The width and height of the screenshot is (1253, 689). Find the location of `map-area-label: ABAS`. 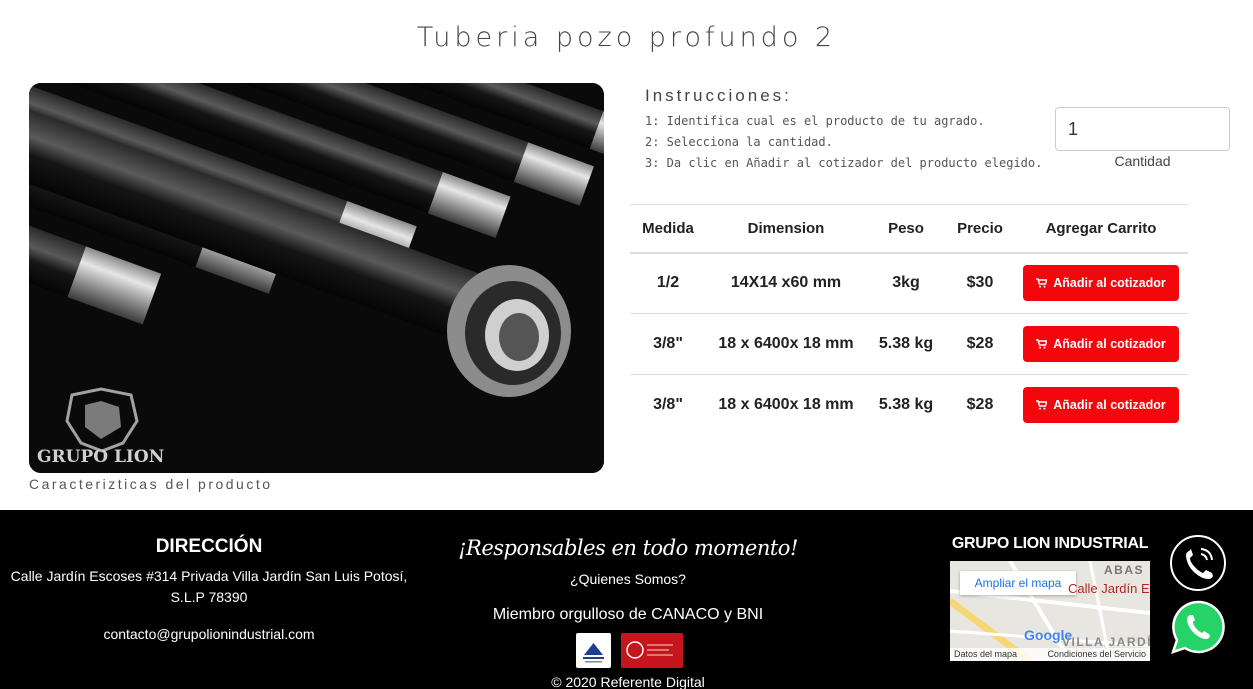

map-area-label: ABAS is located at coordinates (1124, 570).